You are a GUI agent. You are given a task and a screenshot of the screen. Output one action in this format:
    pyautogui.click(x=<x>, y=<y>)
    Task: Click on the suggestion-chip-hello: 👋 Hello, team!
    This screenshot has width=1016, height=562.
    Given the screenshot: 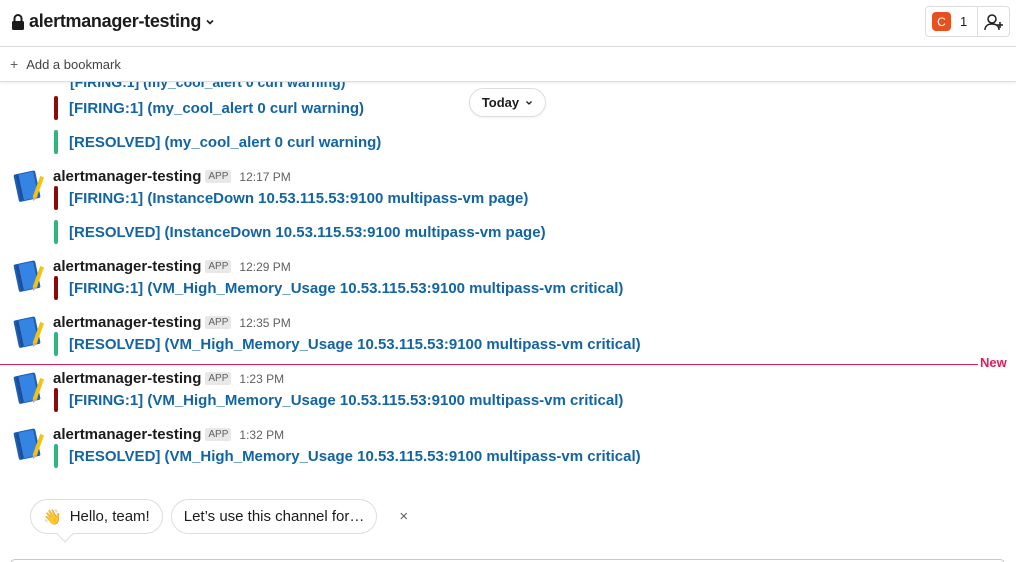 What is the action you would take?
    pyautogui.click(x=96, y=521)
    